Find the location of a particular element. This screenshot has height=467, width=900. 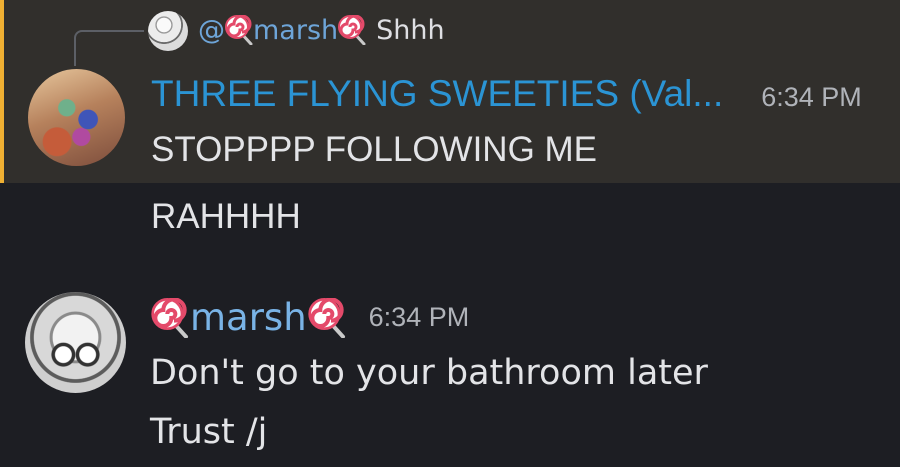

message-header: marsh 6:34 PM is located at coordinates (309, 317).